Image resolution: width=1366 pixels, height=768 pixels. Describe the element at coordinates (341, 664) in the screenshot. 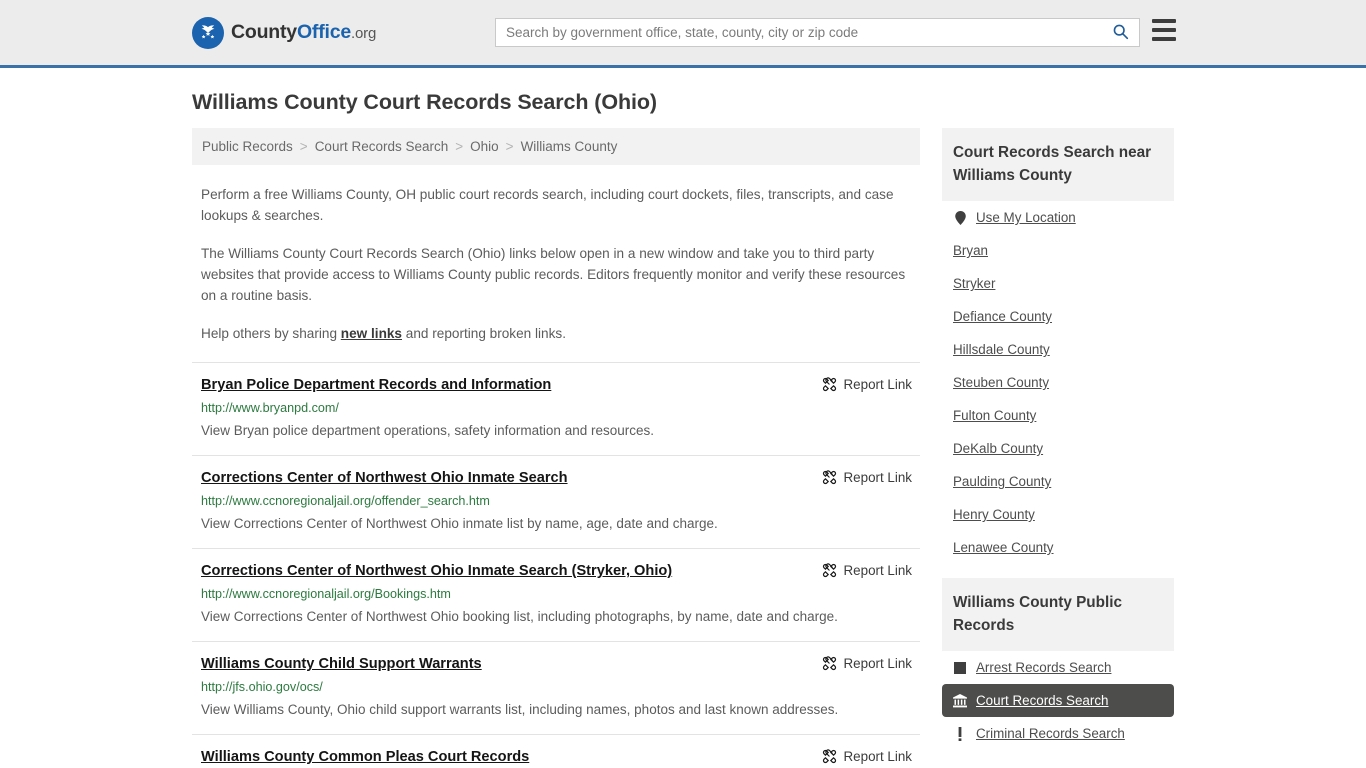

I see `result-title-link: Williams County Child Support Warrants` at that location.